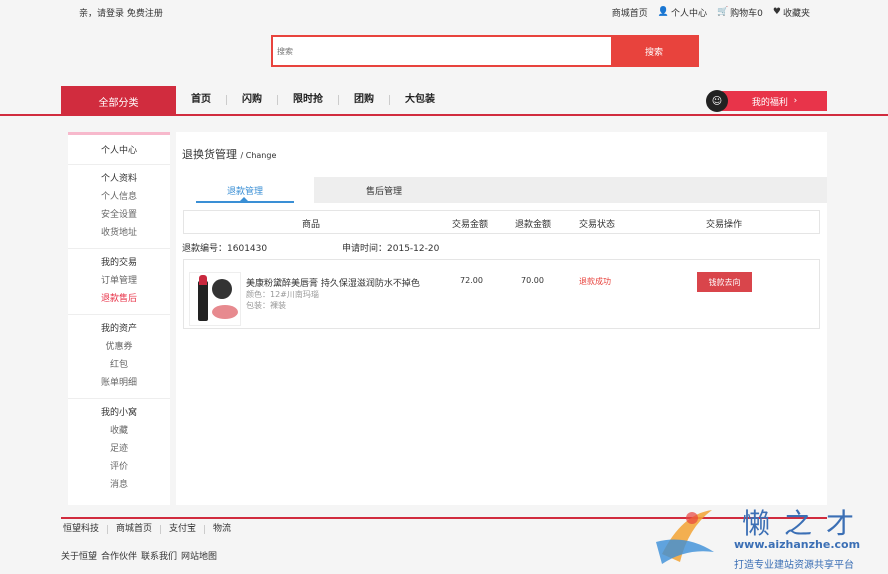 This screenshot has height=574, width=888. Describe the element at coordinates (79, 555) in the screenshot. I see `footer-link-about: 关于恒望` at that location.